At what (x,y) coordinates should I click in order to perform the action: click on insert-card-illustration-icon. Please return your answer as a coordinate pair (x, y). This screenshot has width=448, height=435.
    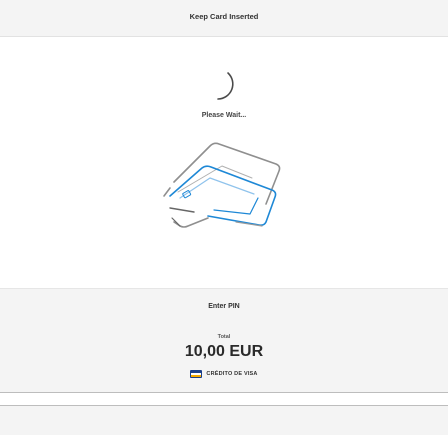
    Looking at the image, I should click on (222, 185).